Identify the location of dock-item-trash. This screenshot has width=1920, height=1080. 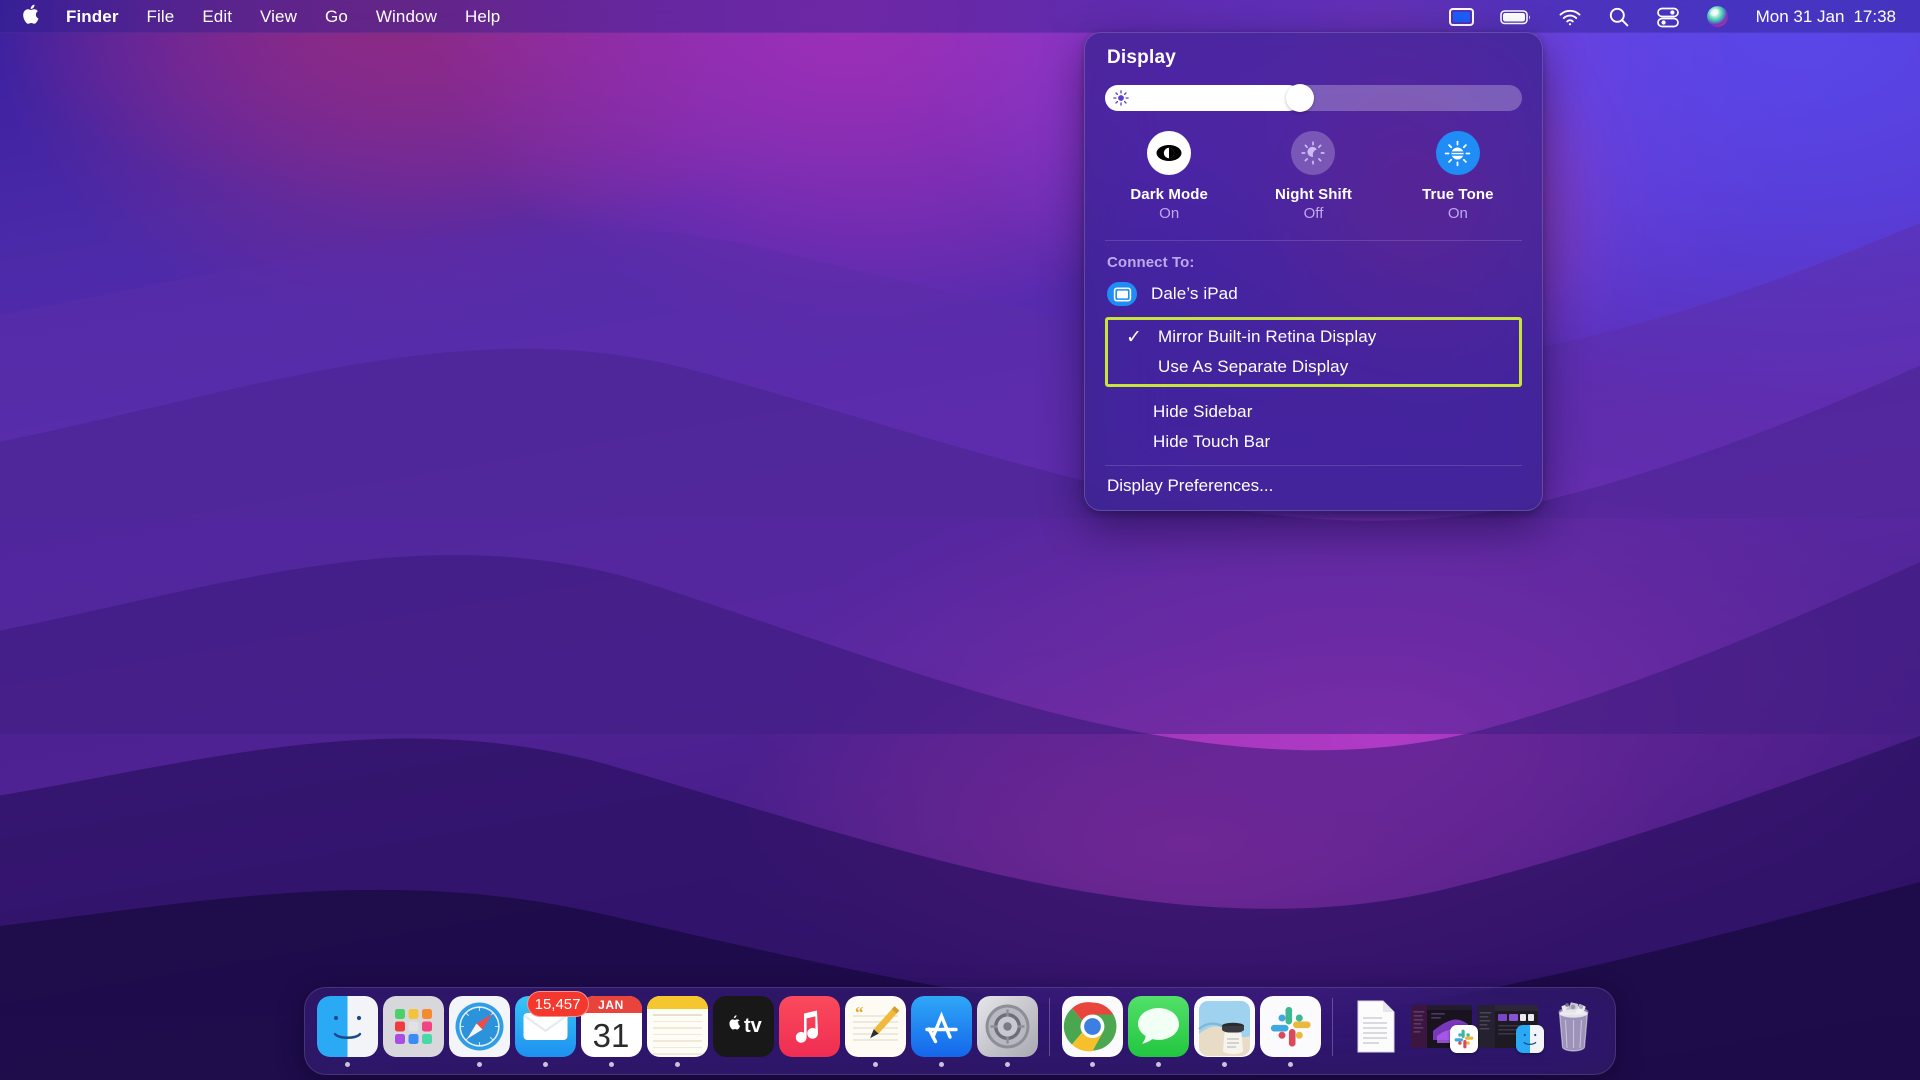
(1573, 1030).